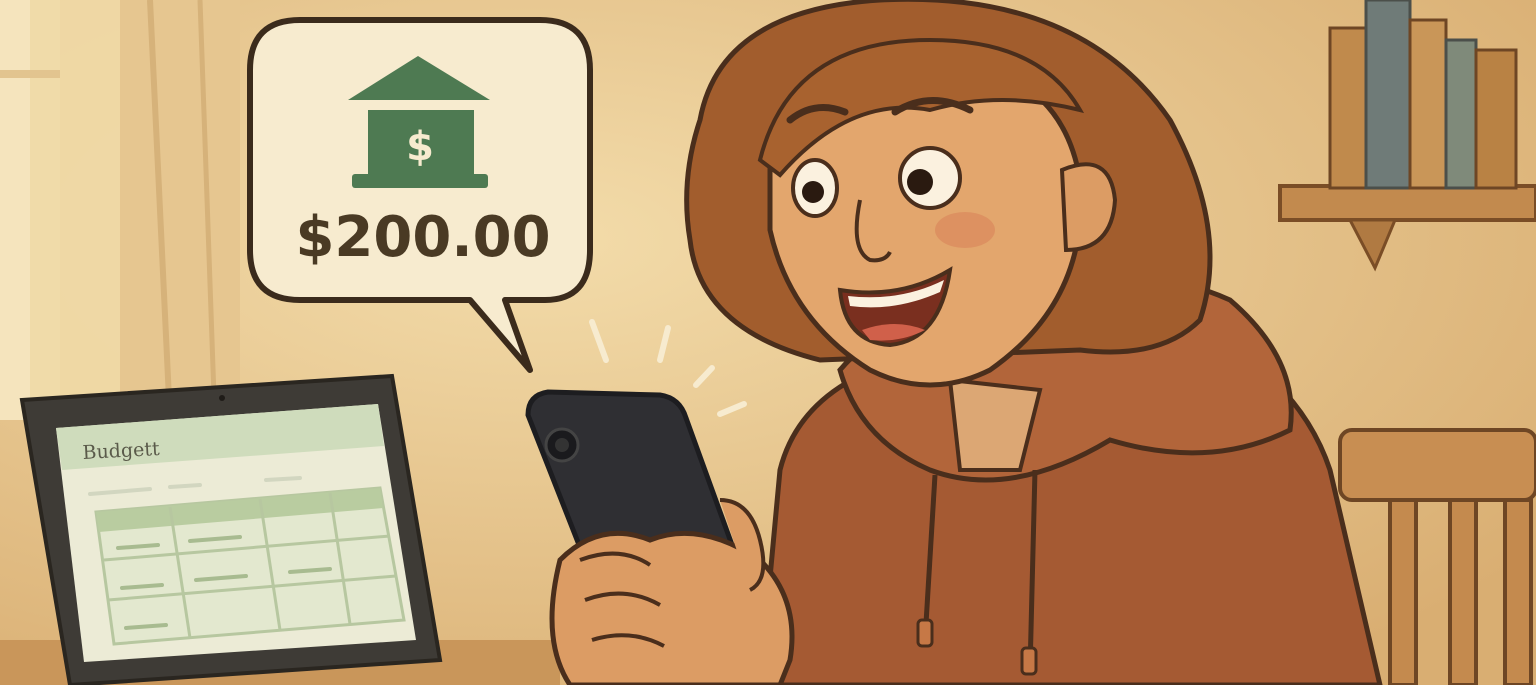 This screenshot has height=685, width=1536. I want to click on window, so click(120, 215).